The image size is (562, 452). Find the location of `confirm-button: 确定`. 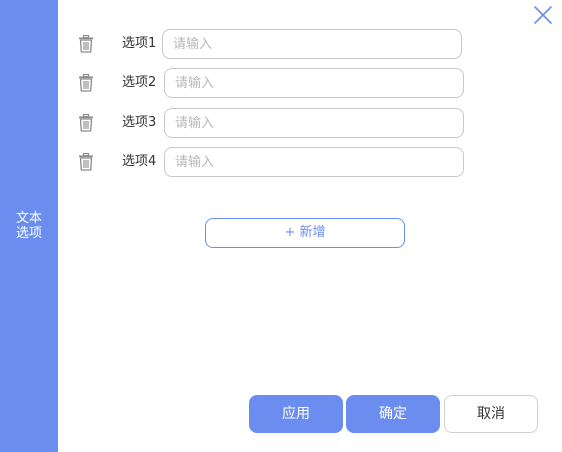

confirm-button: 确定 is located at coordinates (393, 414).